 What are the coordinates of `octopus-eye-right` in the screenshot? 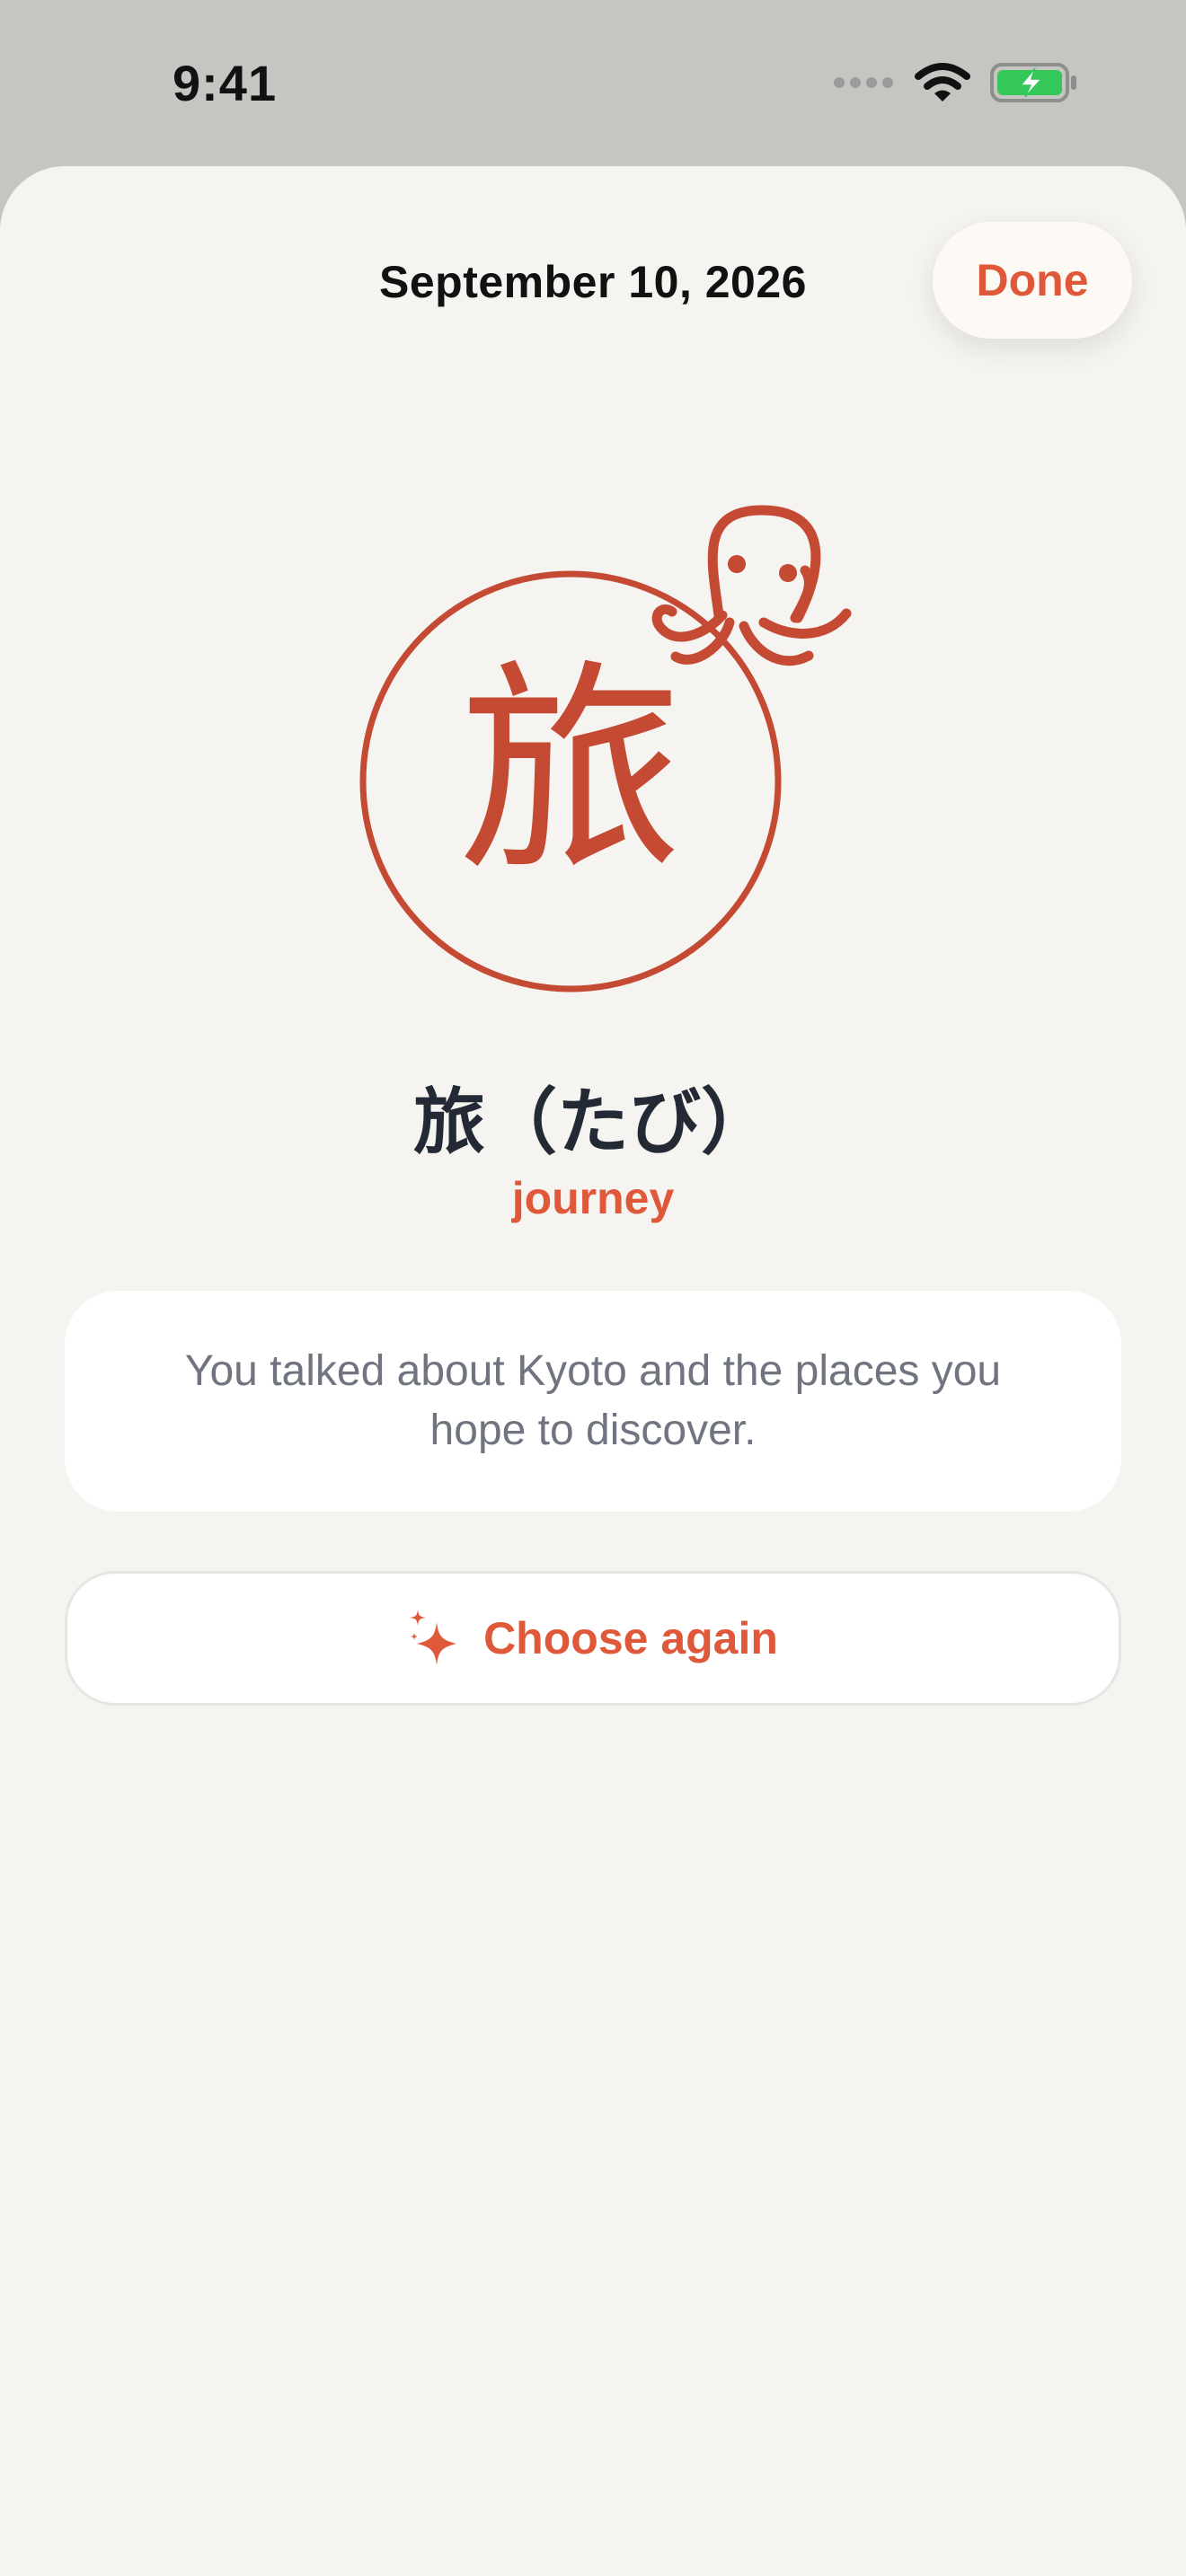 It's located at (788, 573).